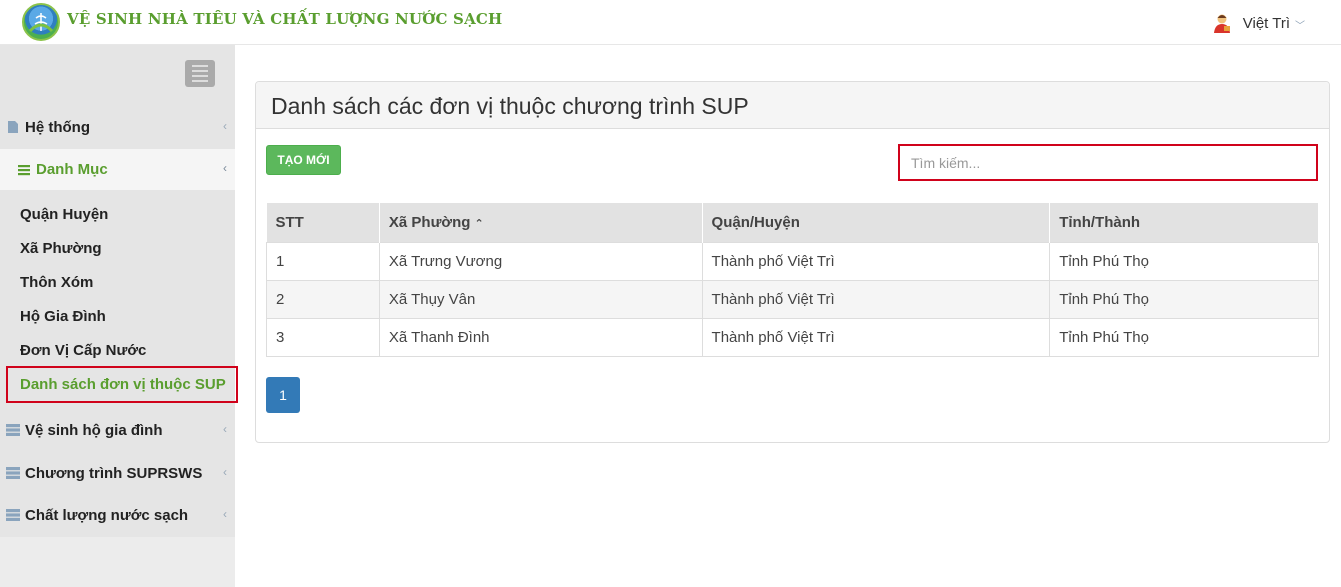  Describe the element at coordinates (323, 337) in the screenshot. I see `table-cell: 3` at that location.